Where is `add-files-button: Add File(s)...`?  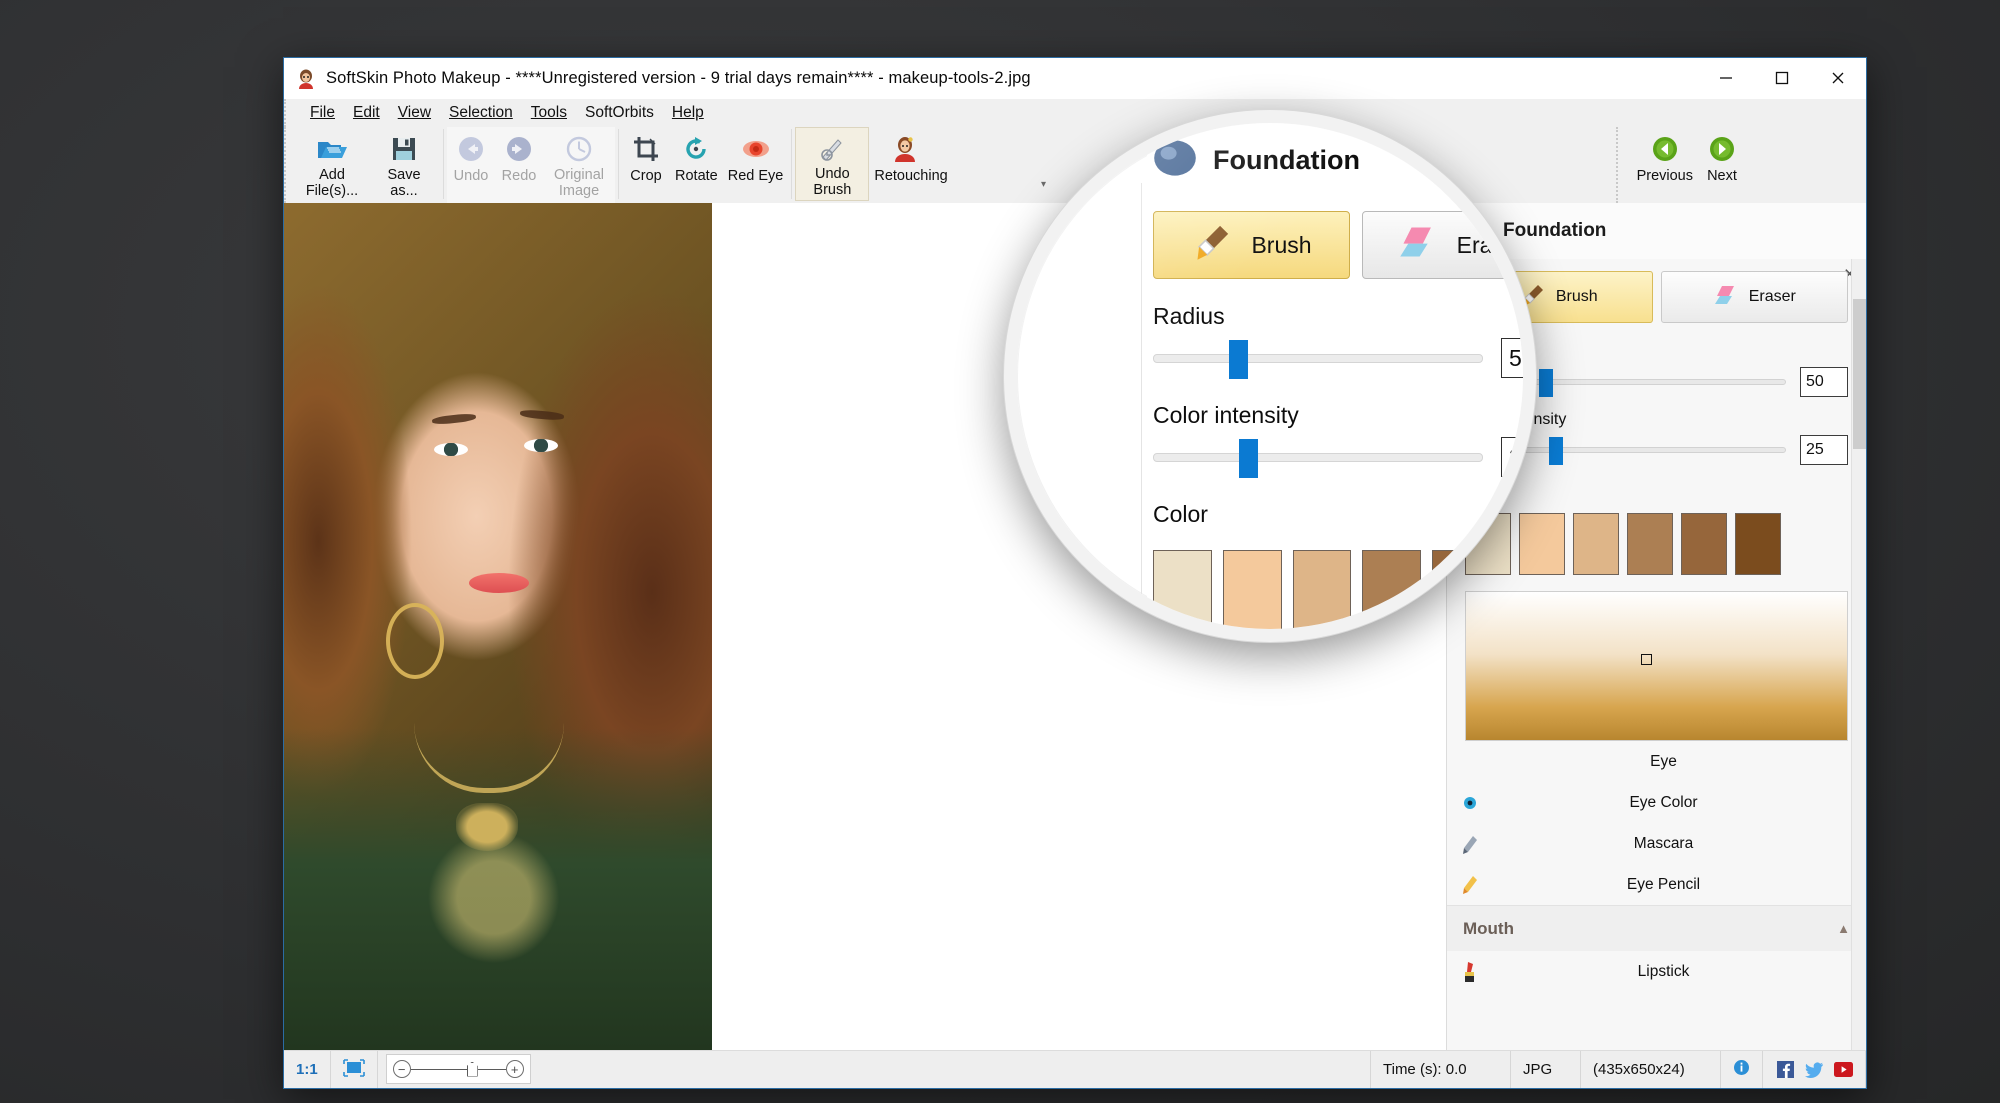 add-files-button: Add File(s)... is located at coordinates (332, 164).